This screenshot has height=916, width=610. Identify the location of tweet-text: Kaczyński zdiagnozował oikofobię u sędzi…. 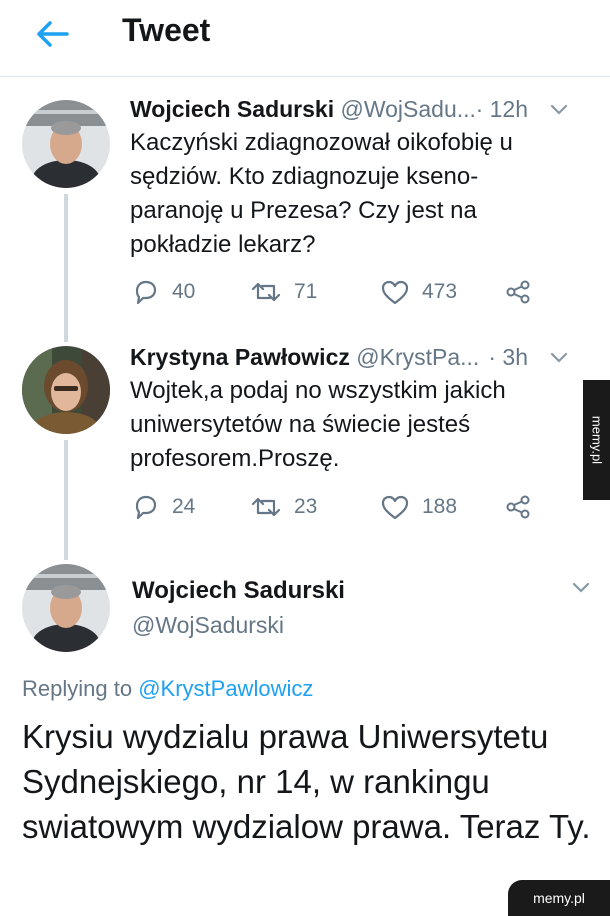
(321, 193).